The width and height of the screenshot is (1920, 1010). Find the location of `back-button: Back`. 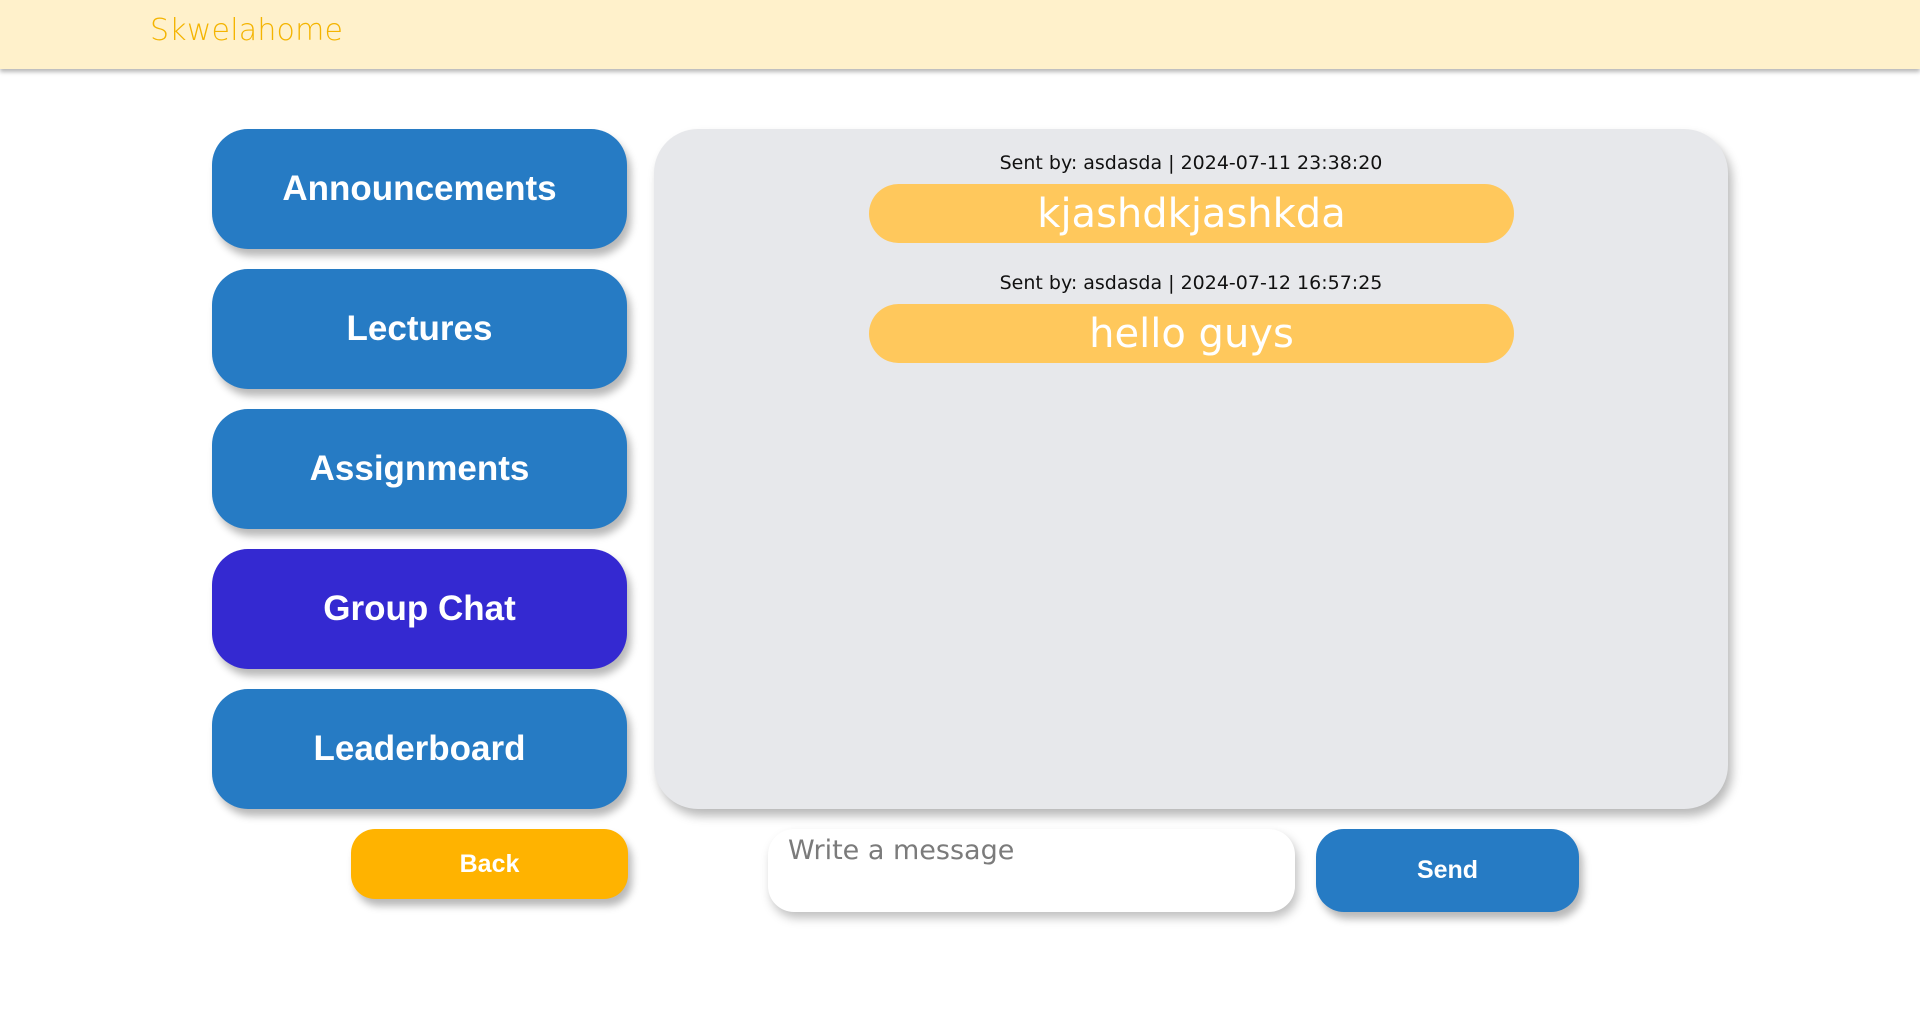

back-button: Back is located at coordinates (489, 864).